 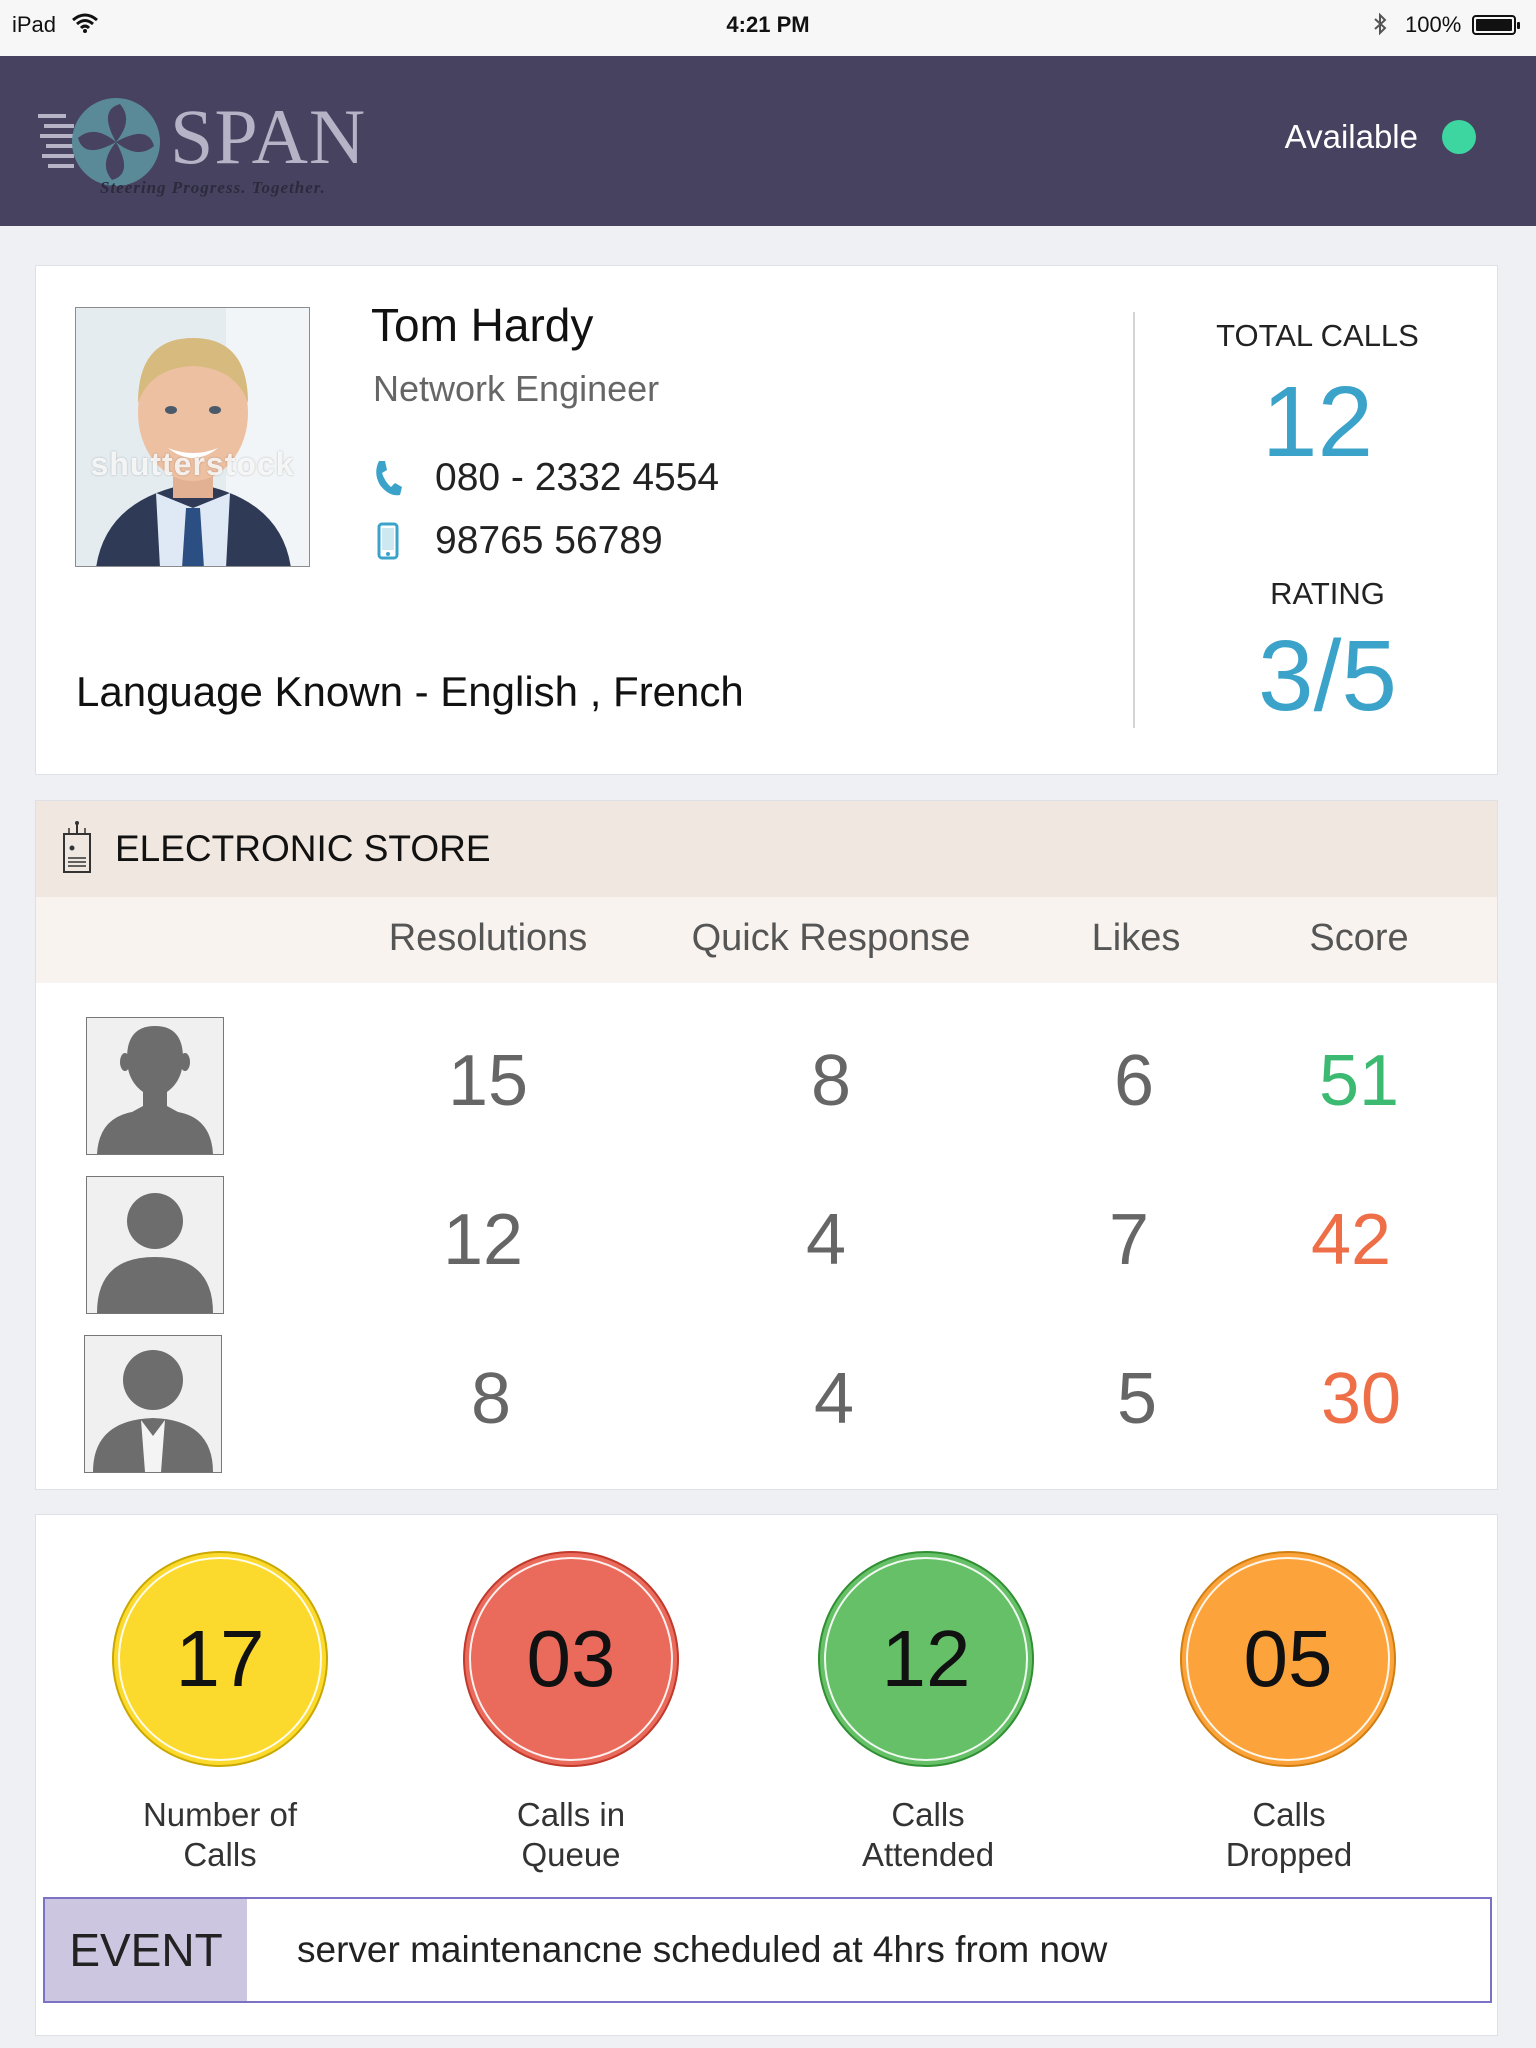 What do you see at coordinates (303, 848) in the screenshot?
I see `store-title: ELECTRONIC STORE` at bounding box center [303, 848].